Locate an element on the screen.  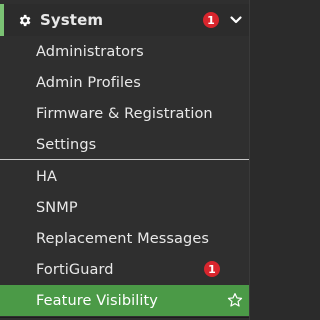
menu-item-label: Feature Visibility is located at coordinates (97, 300).